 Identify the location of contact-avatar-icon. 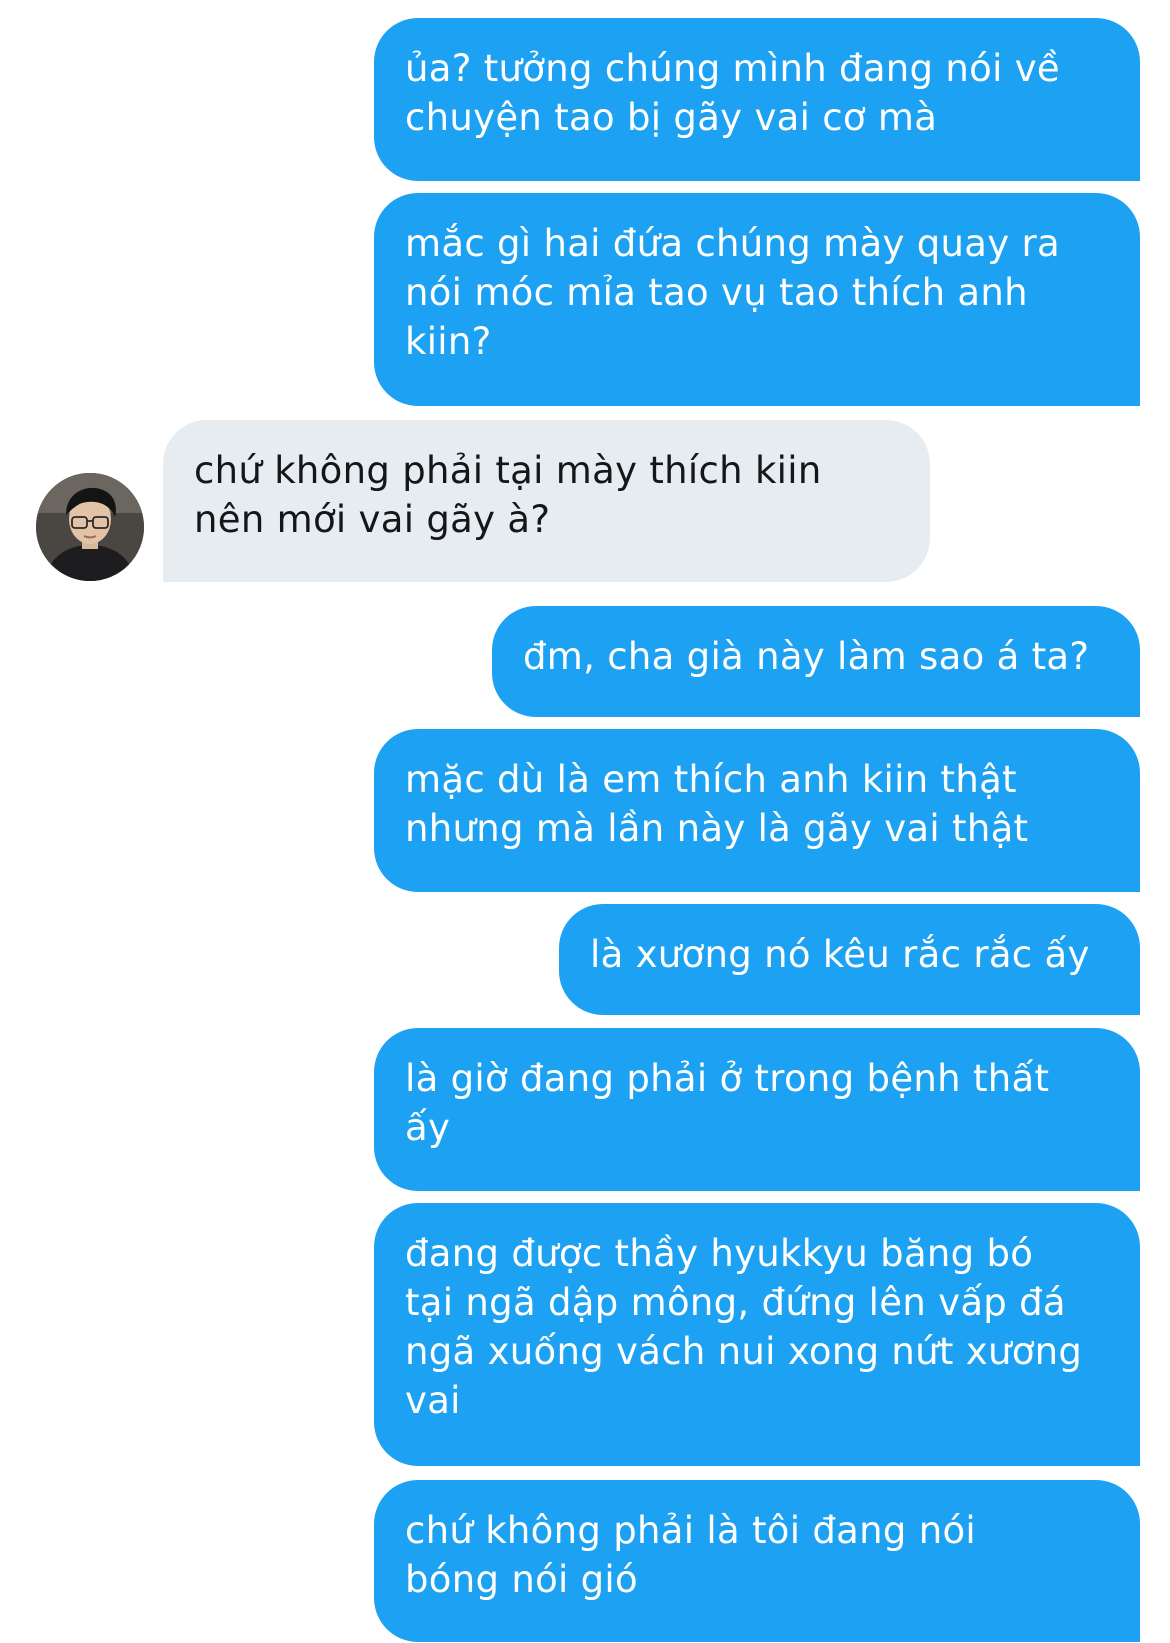
(90, 527).